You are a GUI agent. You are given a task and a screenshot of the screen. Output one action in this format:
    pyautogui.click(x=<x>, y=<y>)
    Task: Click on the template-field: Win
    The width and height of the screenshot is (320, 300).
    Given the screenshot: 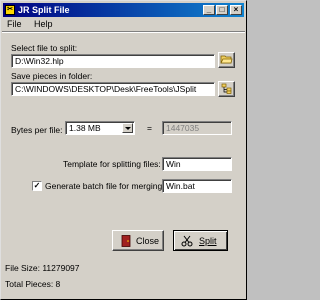 What is the action you would take?
    pyautogui.click(x=197, y=164)
    